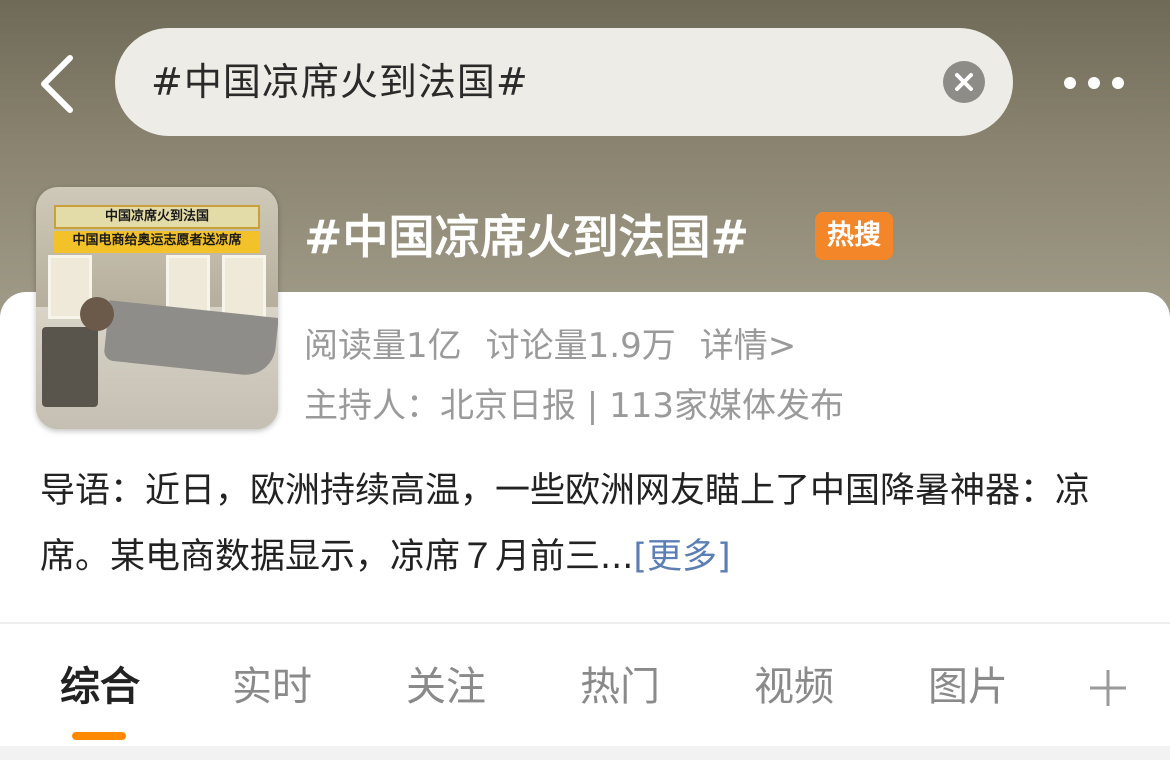 This screenshot has width=1170, height=760. I want to click on clear-circle-icon, so click(964, 82).